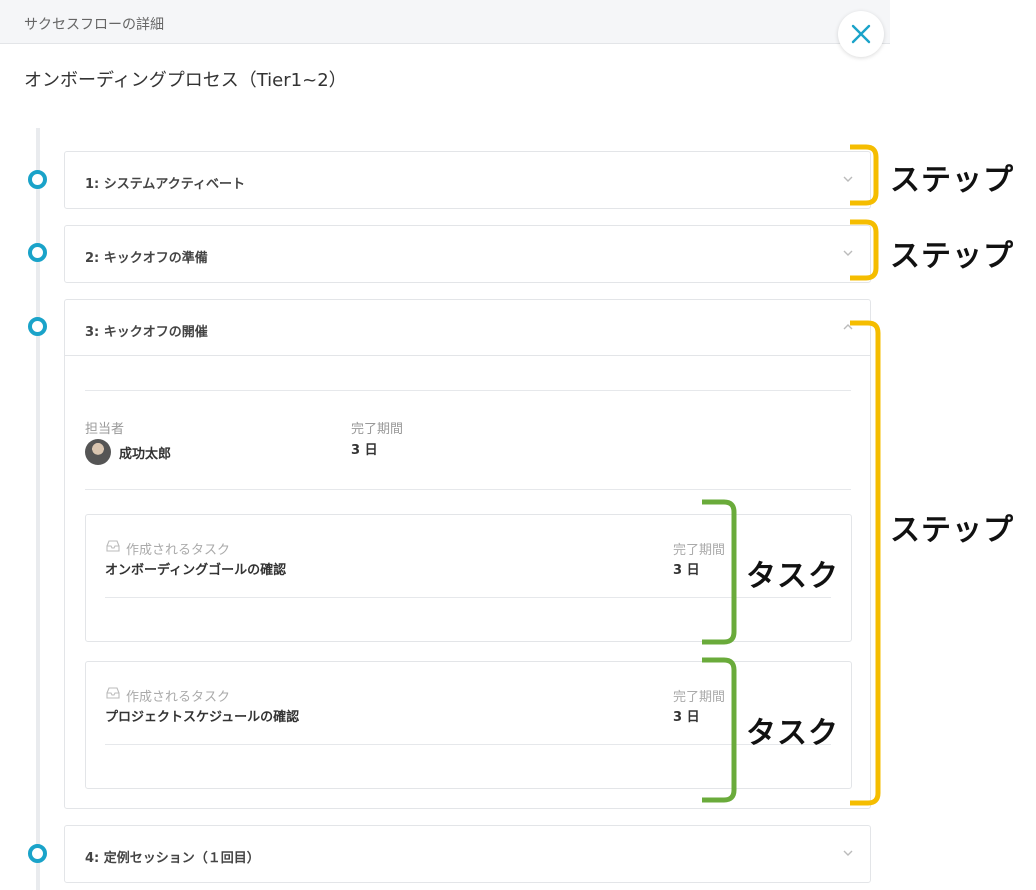 This screenshot has height=890, width=1036. What do you see at coordinates (848, 853) in the screenshot?
I see `chevron-down-icon` at bounding box center [848, 853].